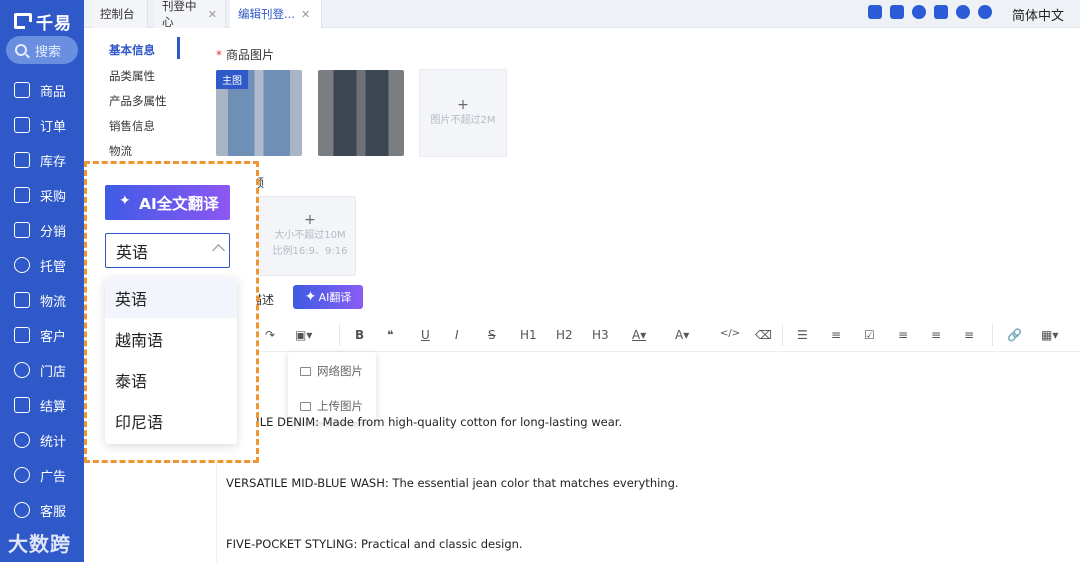 This screenshot has width=1080, height=562. I want to click on service-icon, so click(985, 12).